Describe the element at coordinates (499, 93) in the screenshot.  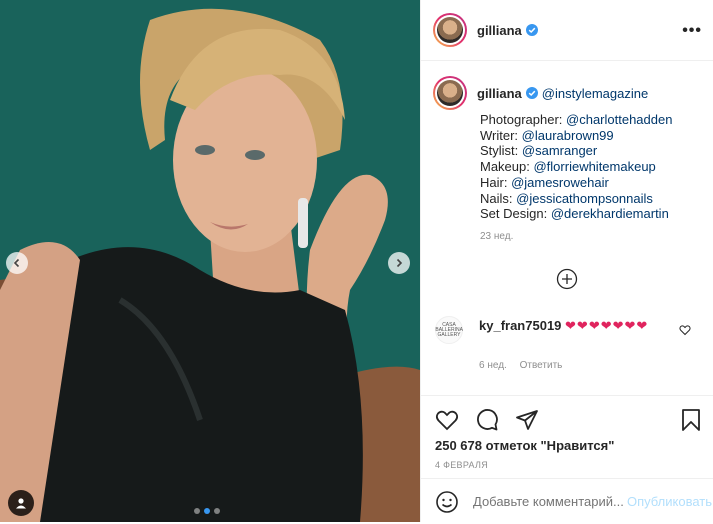
I see `caption-username: gilliana` at that location.